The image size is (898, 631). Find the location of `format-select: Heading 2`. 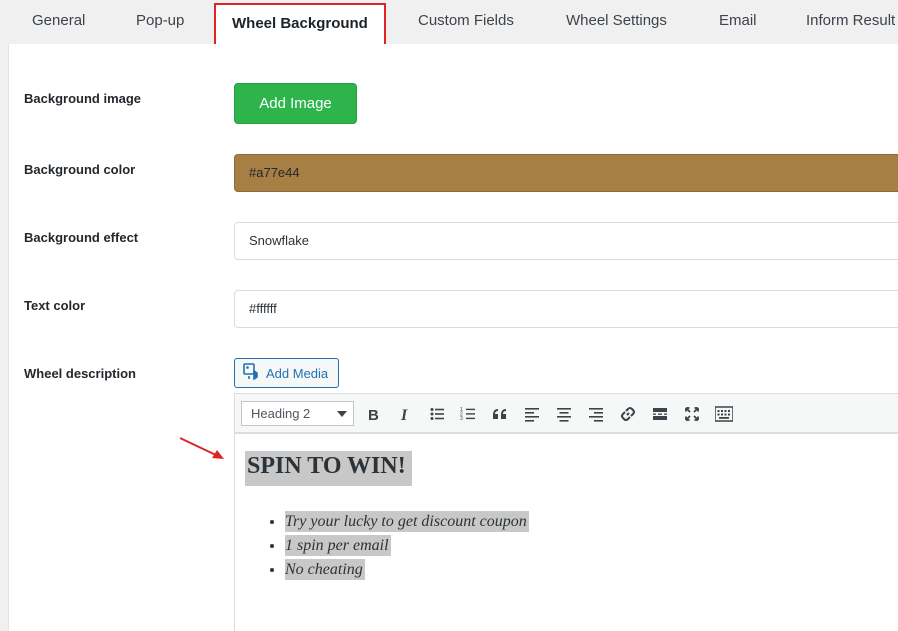

format-select: Heading 2 is located at coordinates (297, 413).